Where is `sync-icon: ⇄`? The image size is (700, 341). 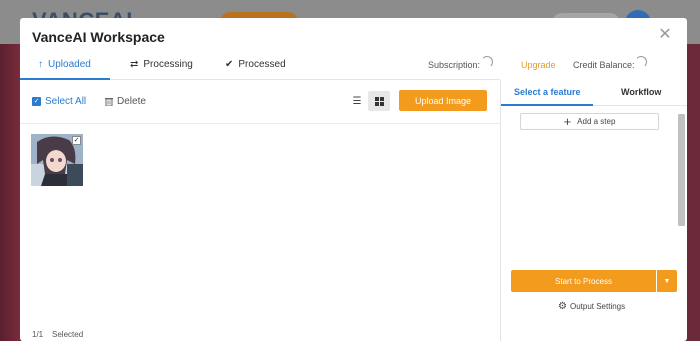 sync-icon: ⇄ is located at coordinates (134, 64).